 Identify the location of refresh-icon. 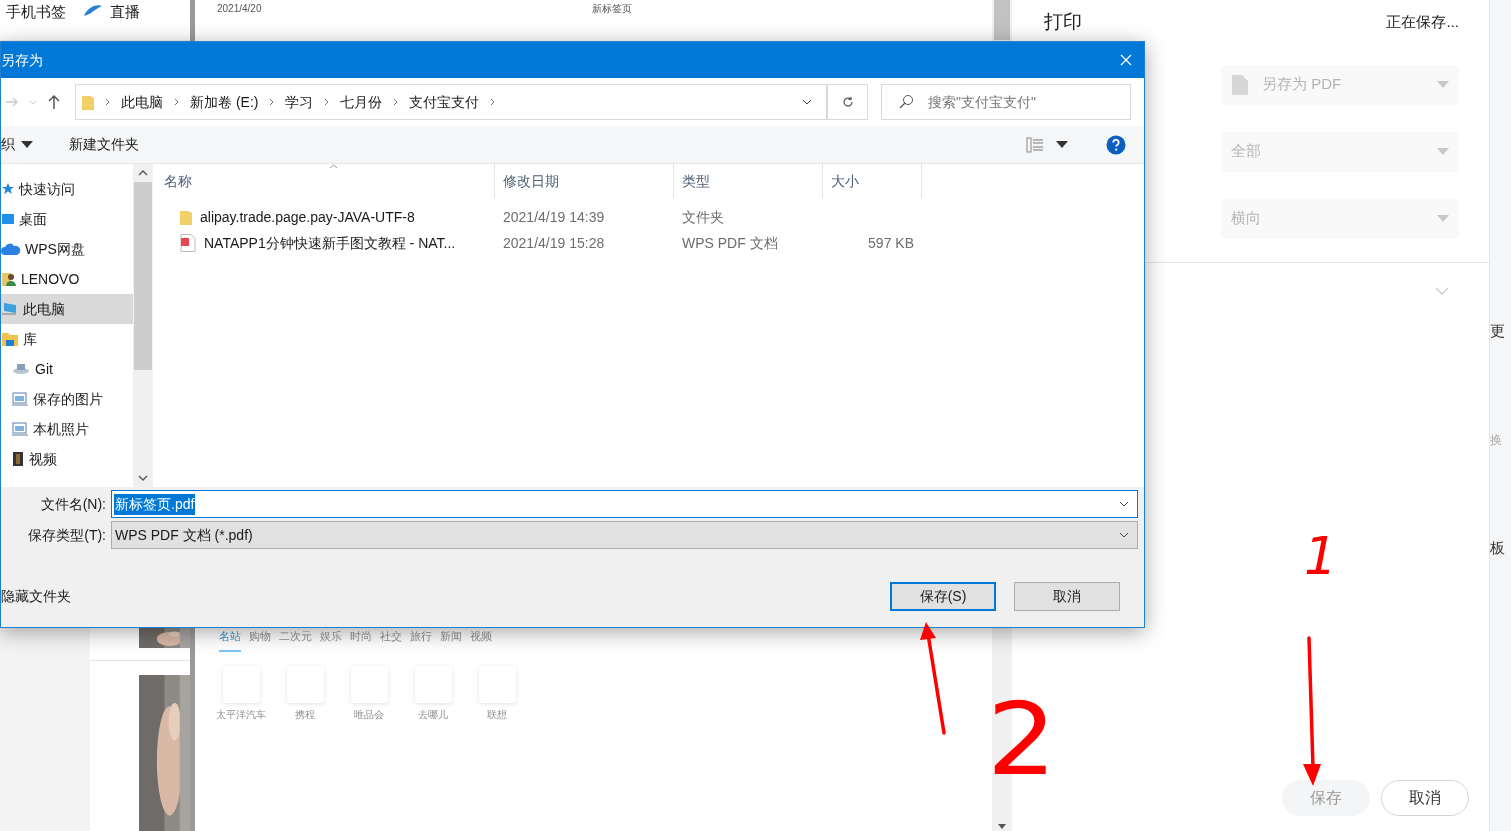
(847, 102).